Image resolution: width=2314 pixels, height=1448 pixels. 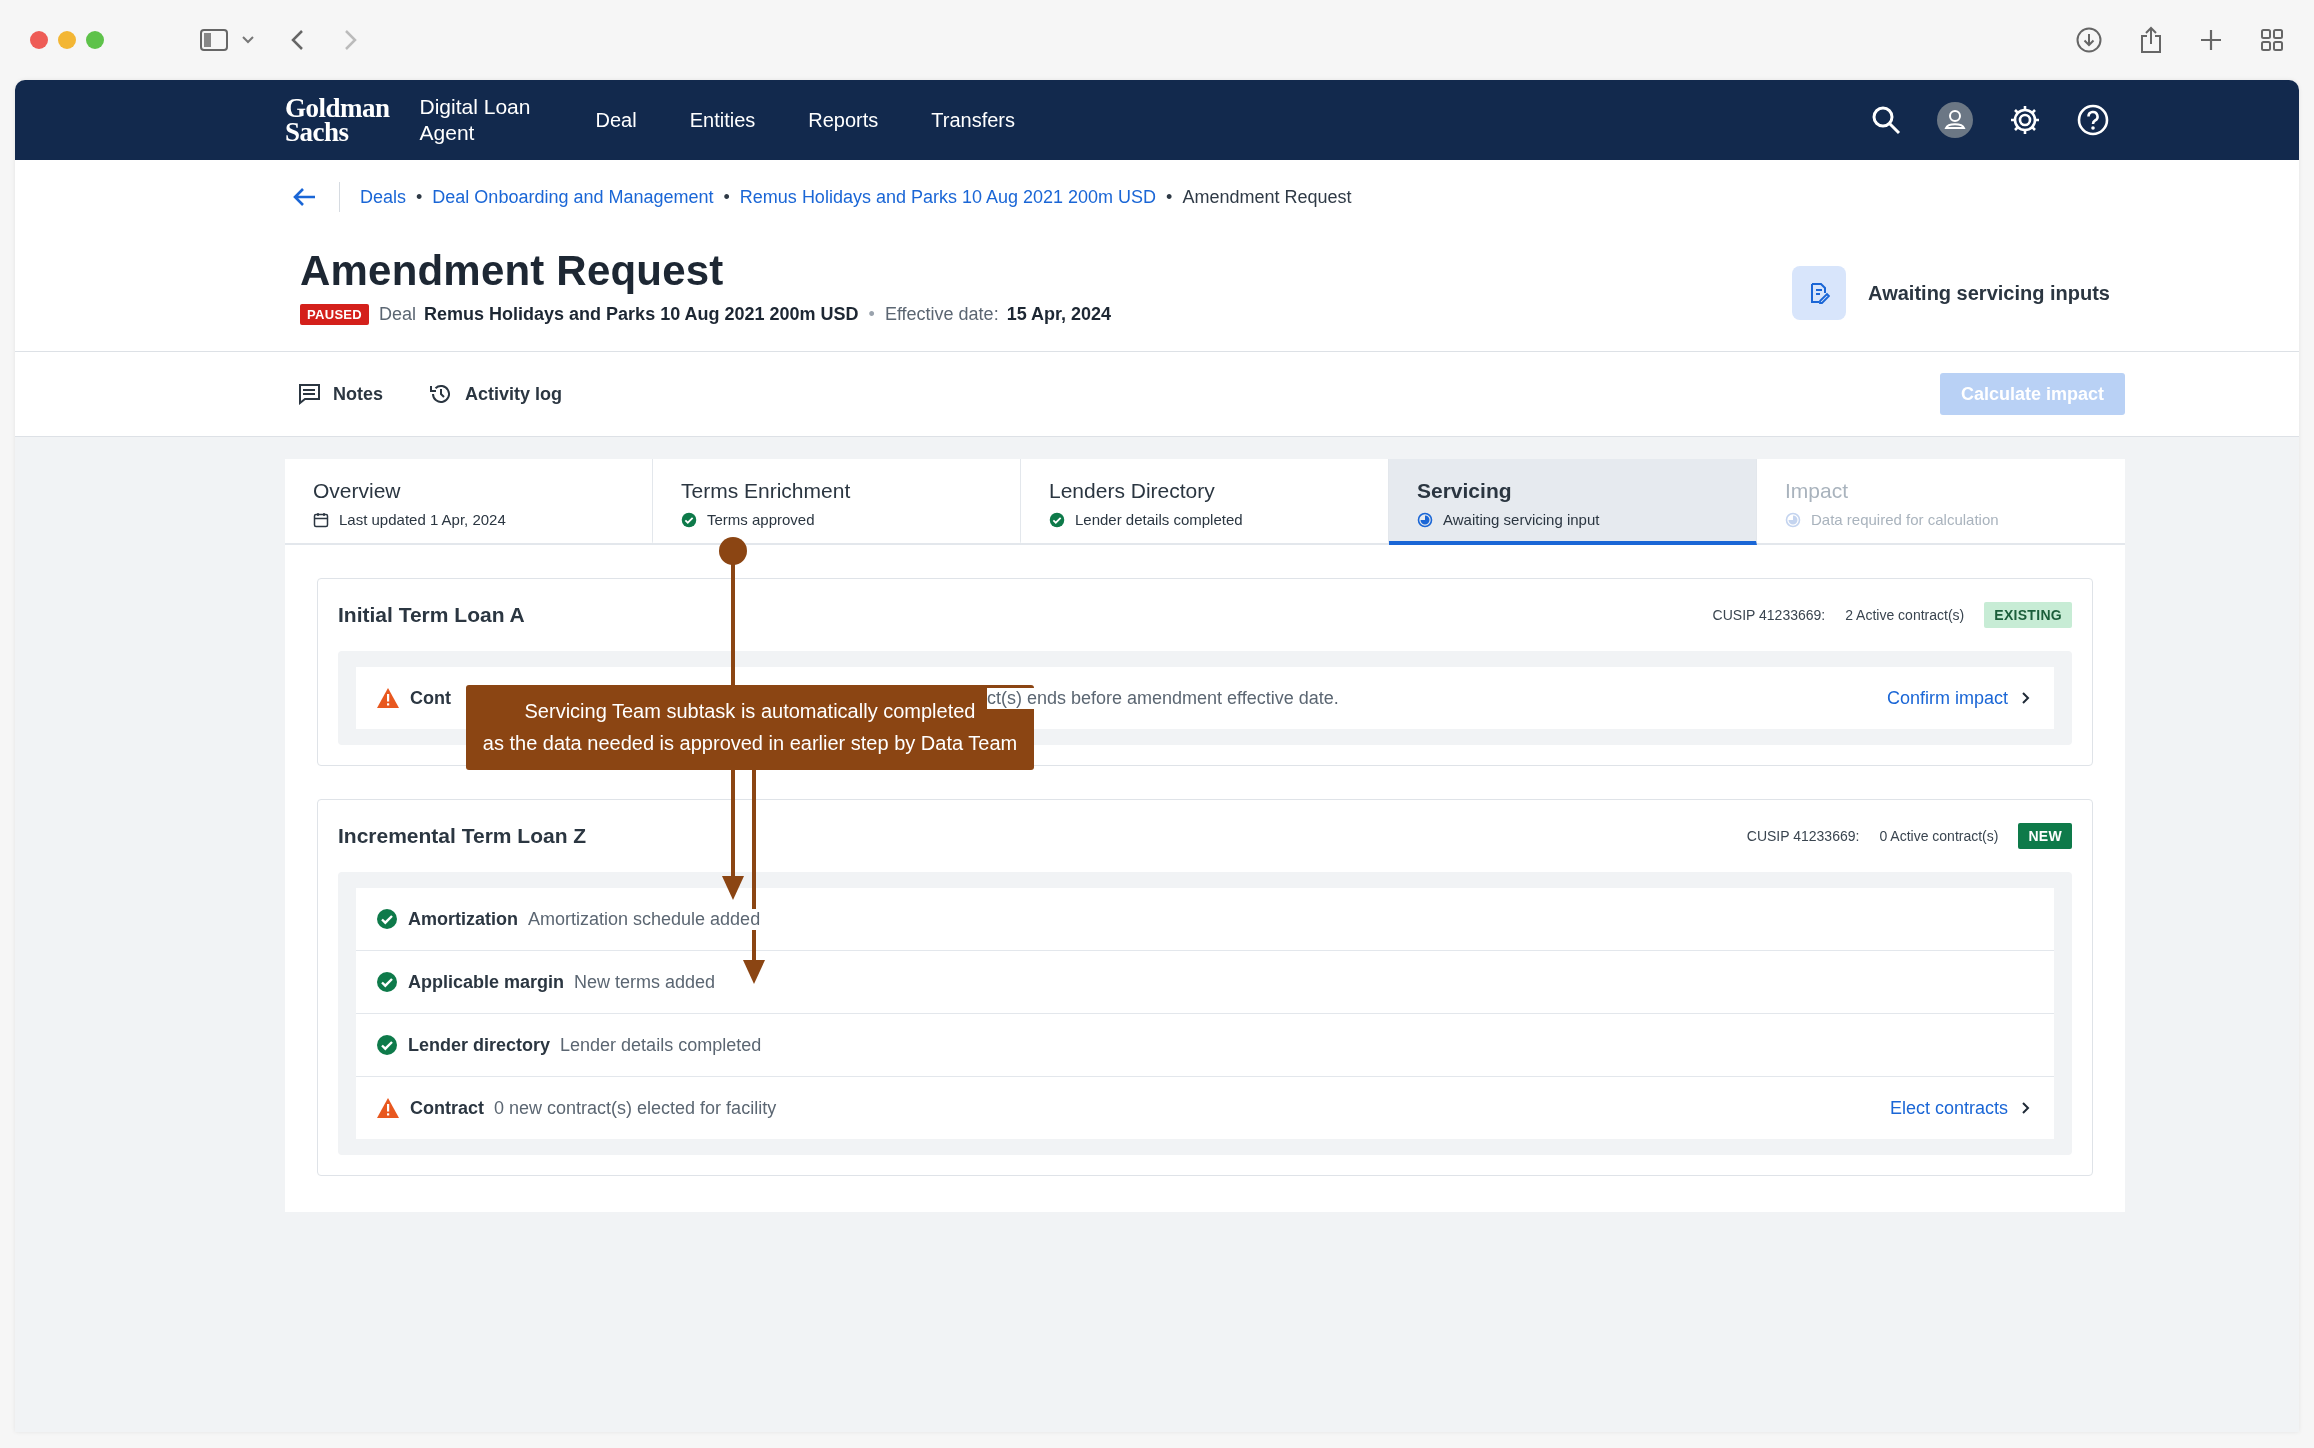 What do you see at coordinates (948, 197) in the screenshot?
I see `breadcrumb-link: Remus Holidays and Parks 10 Aug 2021 200m USD` at bounding box center [948, 197].